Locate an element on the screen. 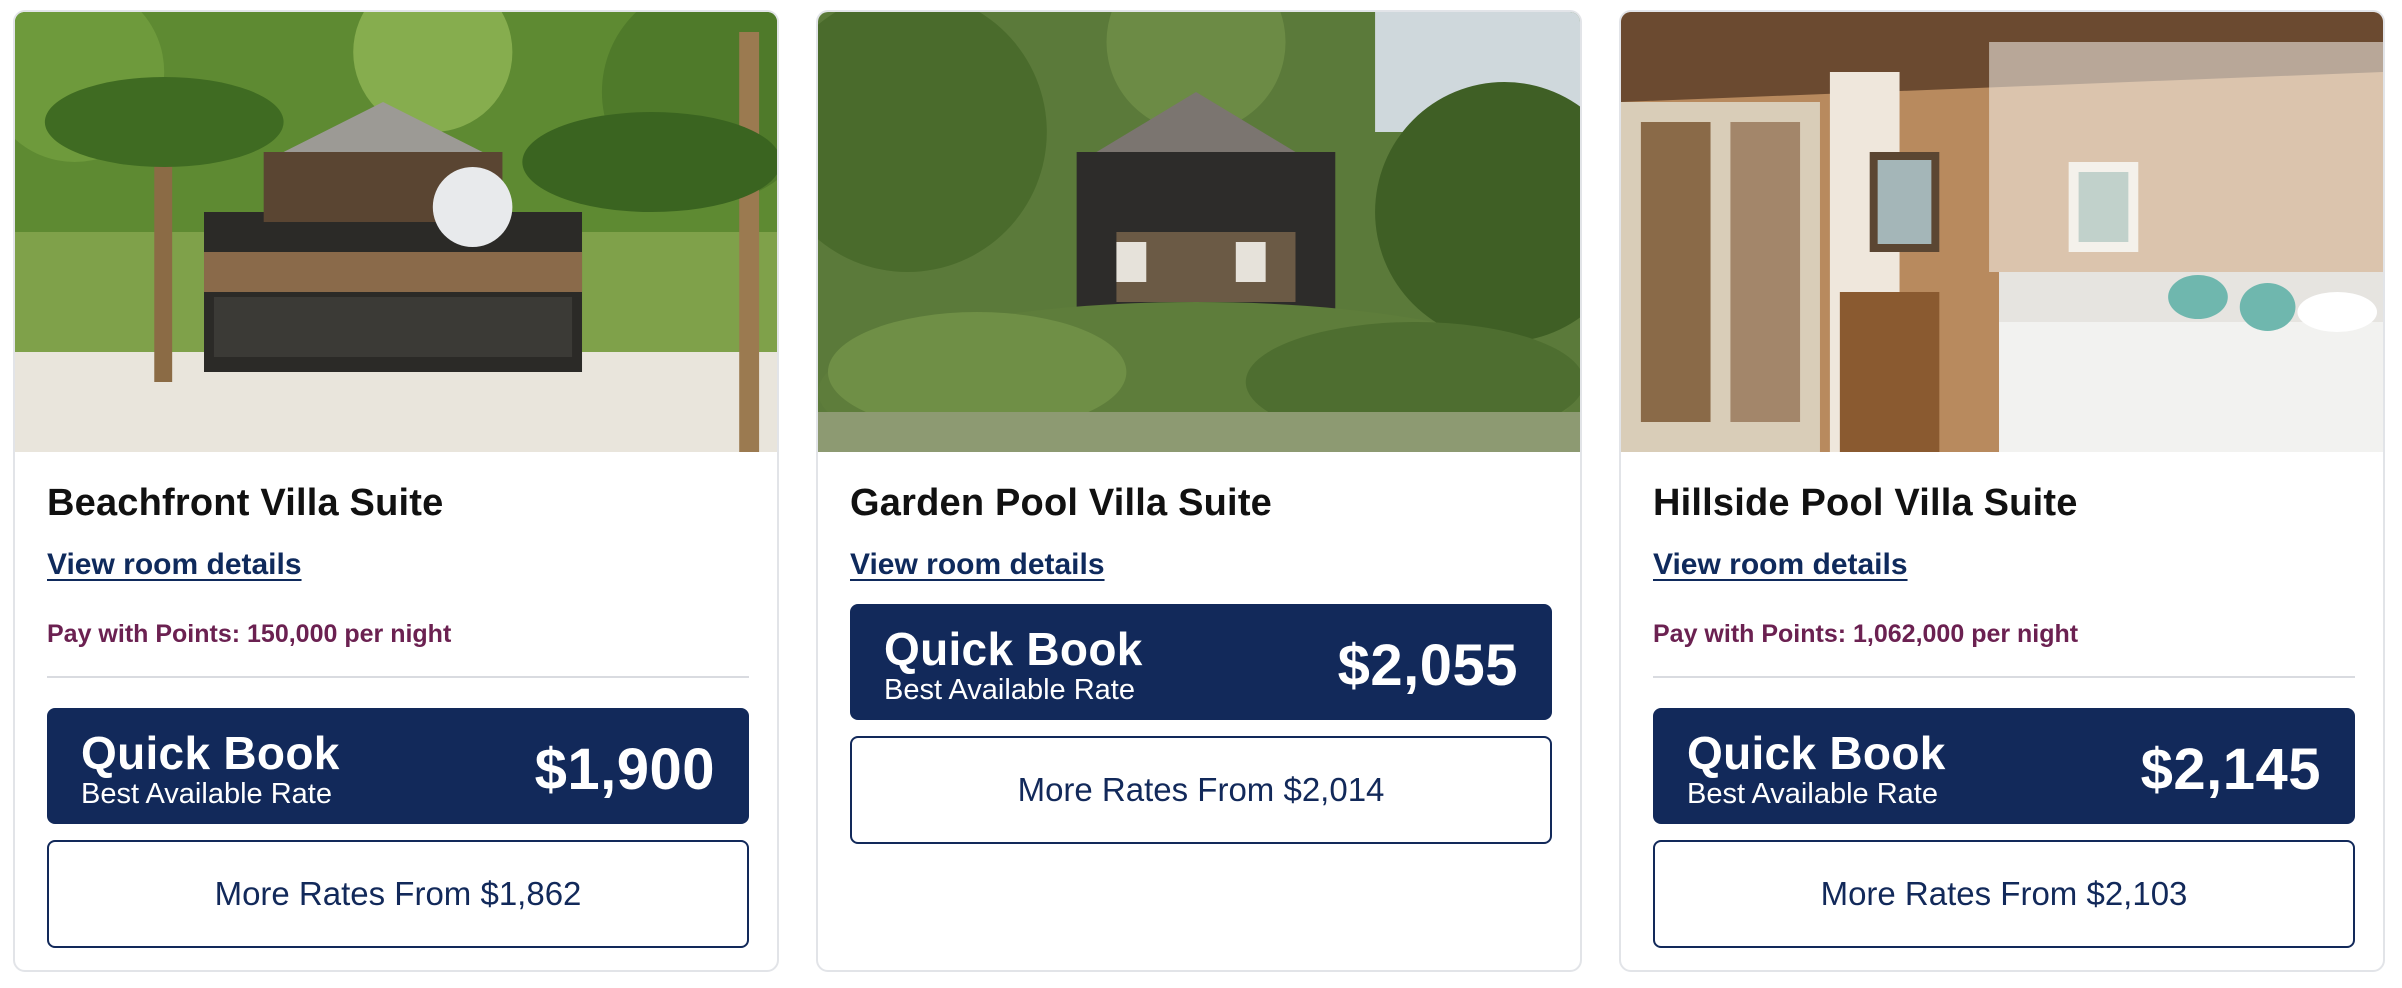 Image resolution: width=2402 pixels, height=988 pixels. room-title: Garden Pool Villa Suite is located at coordinates (1061, 503).